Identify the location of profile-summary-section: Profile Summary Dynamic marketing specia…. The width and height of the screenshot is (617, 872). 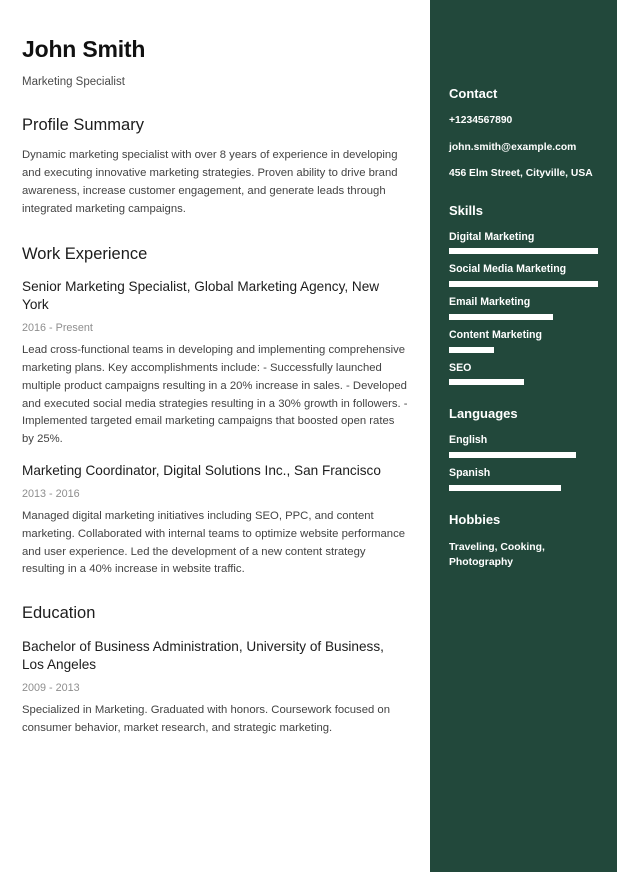
(215, 167).